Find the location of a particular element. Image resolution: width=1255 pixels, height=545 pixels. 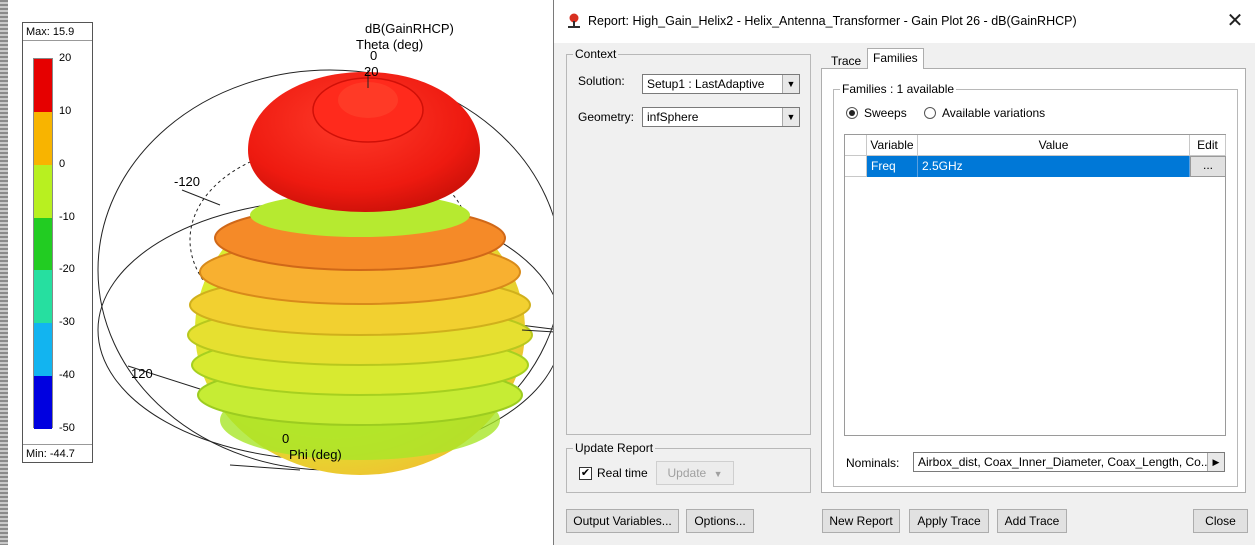

phi-axis-label: Phi (deg) is located at coordinates (315, 454).